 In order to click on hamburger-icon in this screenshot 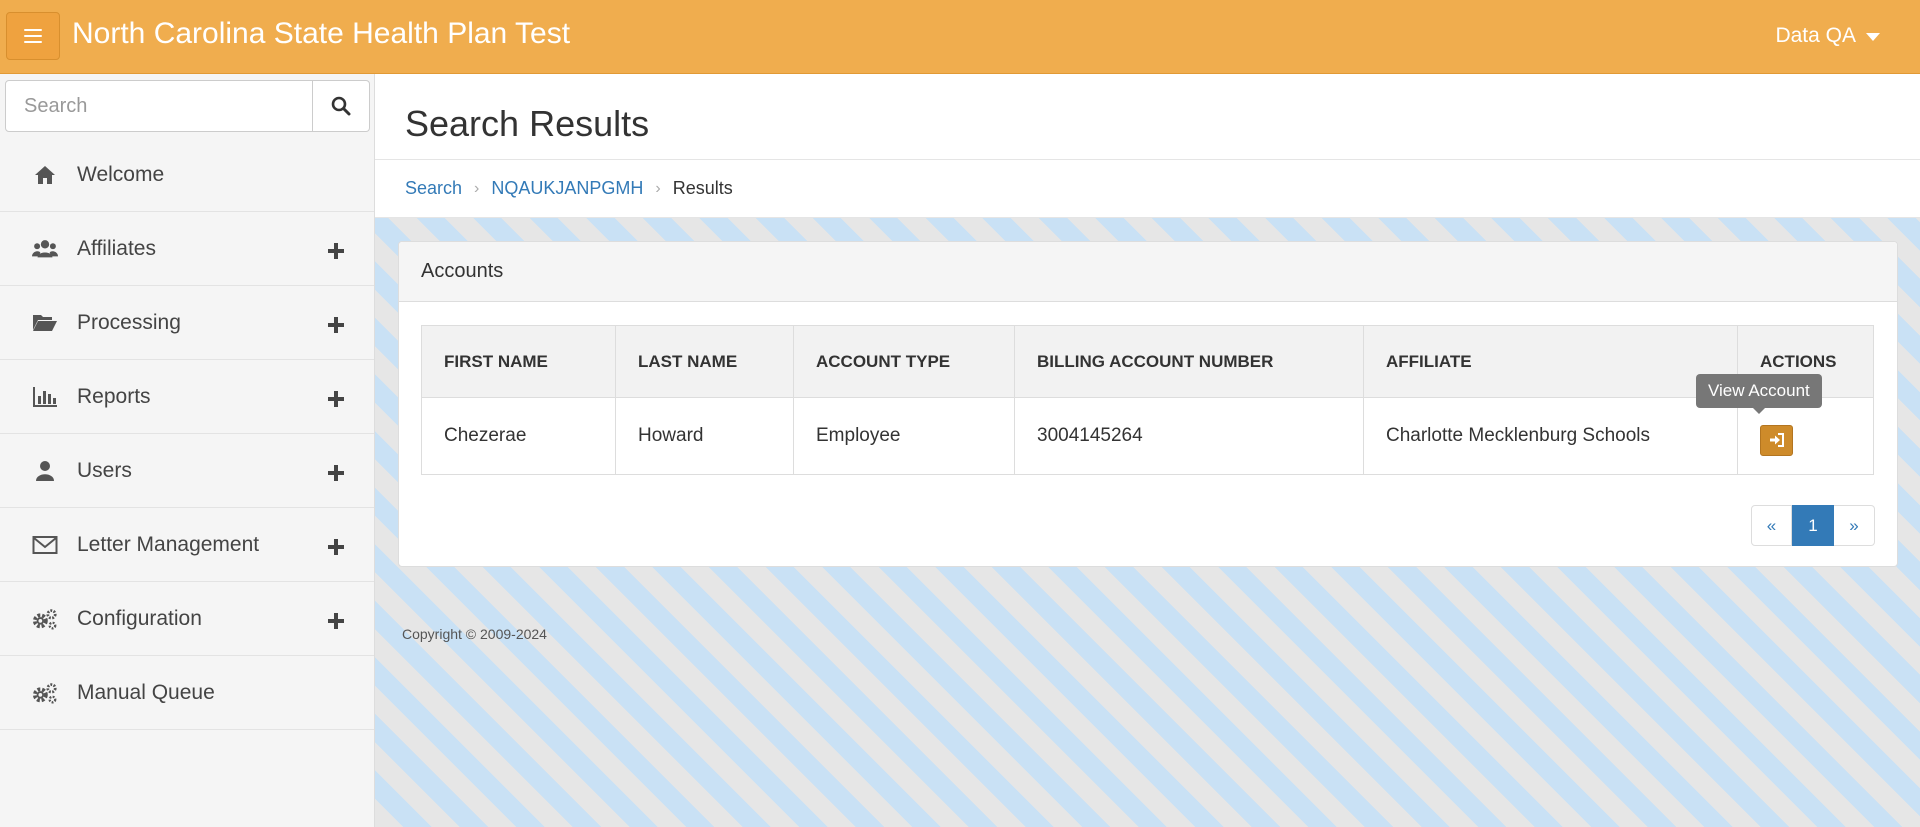, I will do `click(33, 36)`.